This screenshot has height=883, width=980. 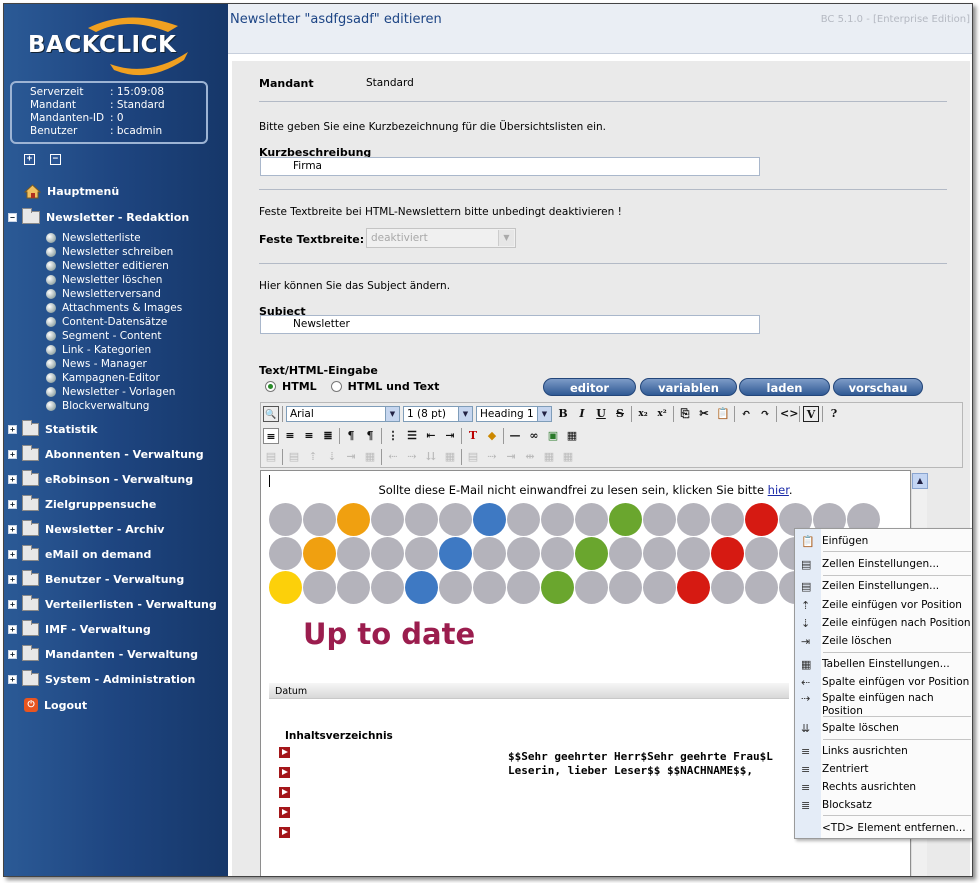 What do you see at coordinates (55, 159) in the screenshot?
I see `collapse-all-icon: −` at bounding box center [55, 159].